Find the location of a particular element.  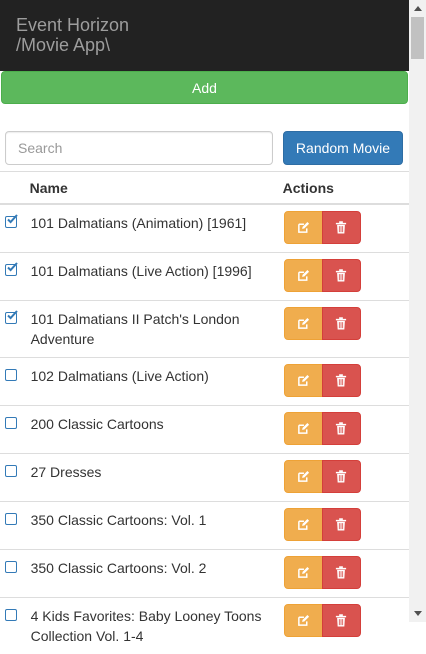

table-row: 350 Classic Cartoons: Vol. 2 is located at coordinates (204, 574).